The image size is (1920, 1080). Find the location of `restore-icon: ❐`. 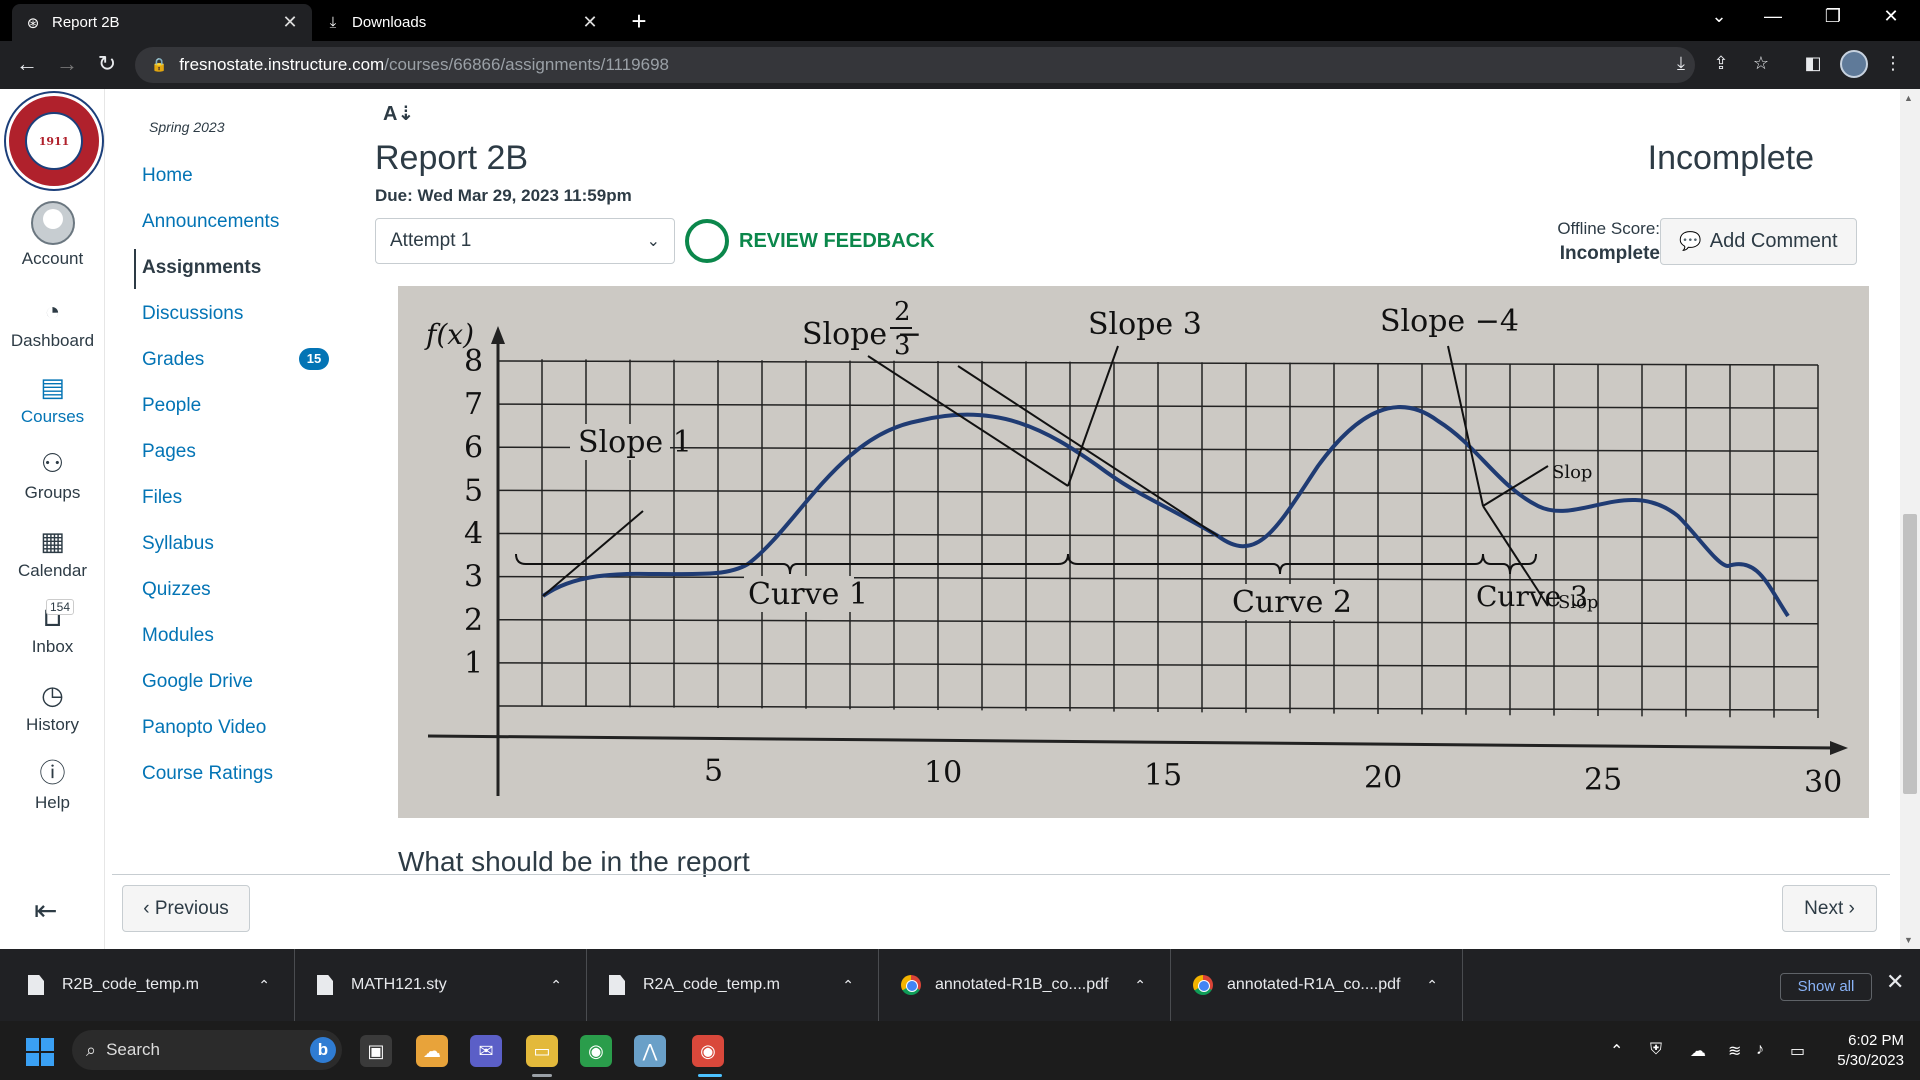

restore-icon: ❐ is located at coordinates (1833, 16).